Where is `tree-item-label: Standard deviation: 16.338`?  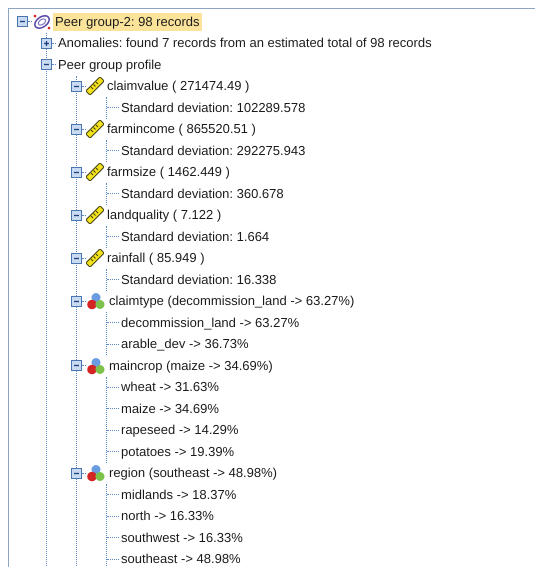 tree-item-label: Standard deviation: 16.338 is located at coordinates (198, 279).